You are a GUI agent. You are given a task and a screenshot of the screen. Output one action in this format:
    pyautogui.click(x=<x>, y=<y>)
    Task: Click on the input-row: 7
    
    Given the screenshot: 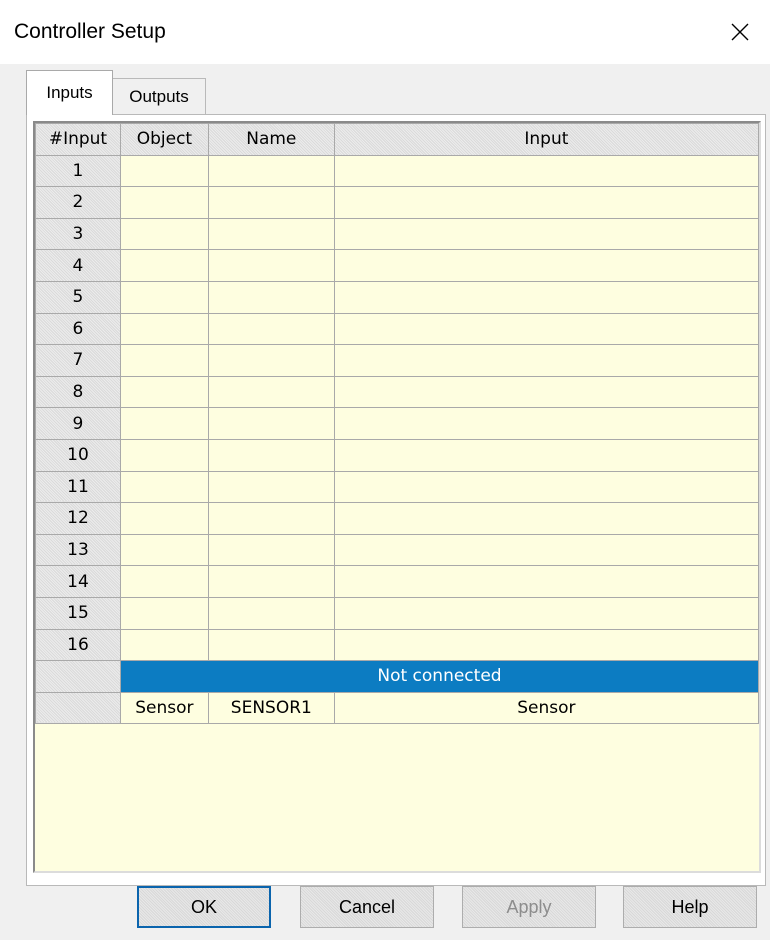 What is the action you would take?
    pyautogui.click(x=397, y=360)
    